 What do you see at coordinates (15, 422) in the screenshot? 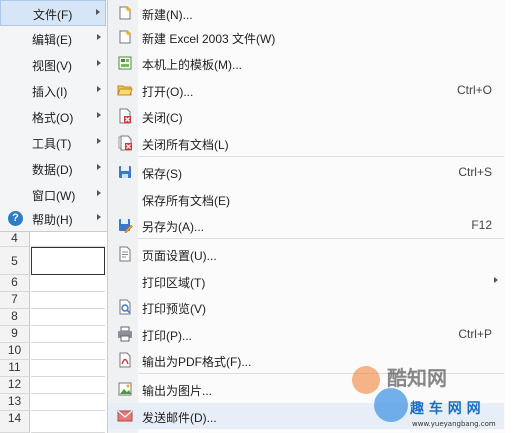
I see `row-header: 14` at bounding box center [15, 422].